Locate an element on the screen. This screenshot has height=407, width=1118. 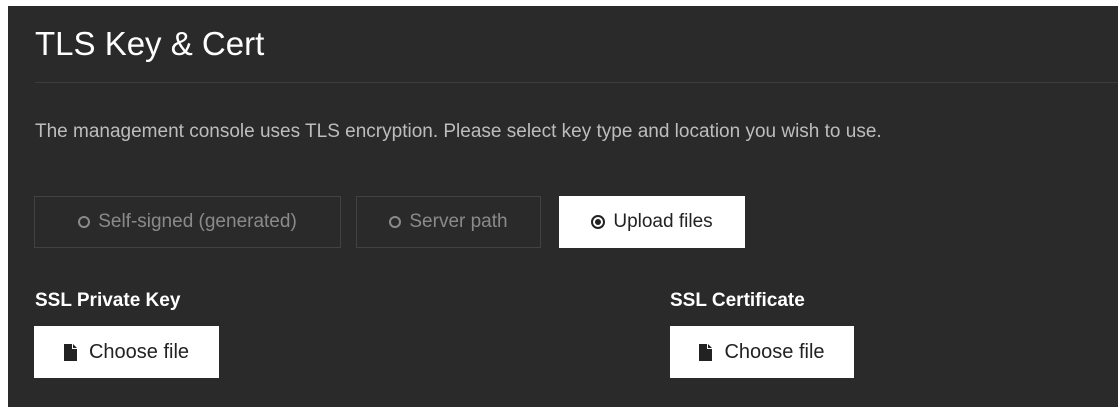
ssl-certificate-label: SSL Certificate is located at coordinates (737, 300).